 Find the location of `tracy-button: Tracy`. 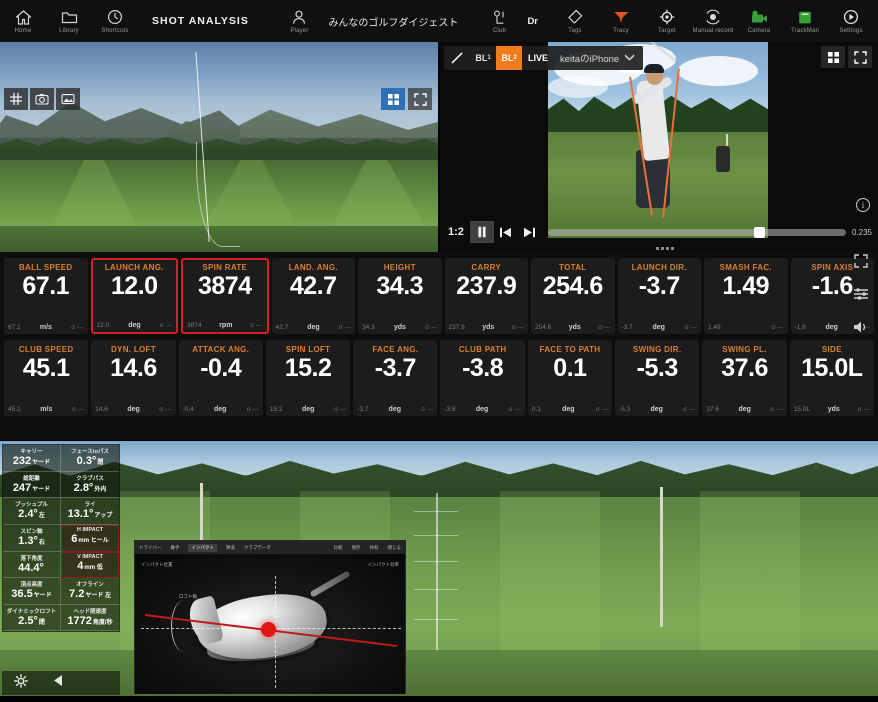

tracy-button: Tracy is located at coordinates (621, 21).